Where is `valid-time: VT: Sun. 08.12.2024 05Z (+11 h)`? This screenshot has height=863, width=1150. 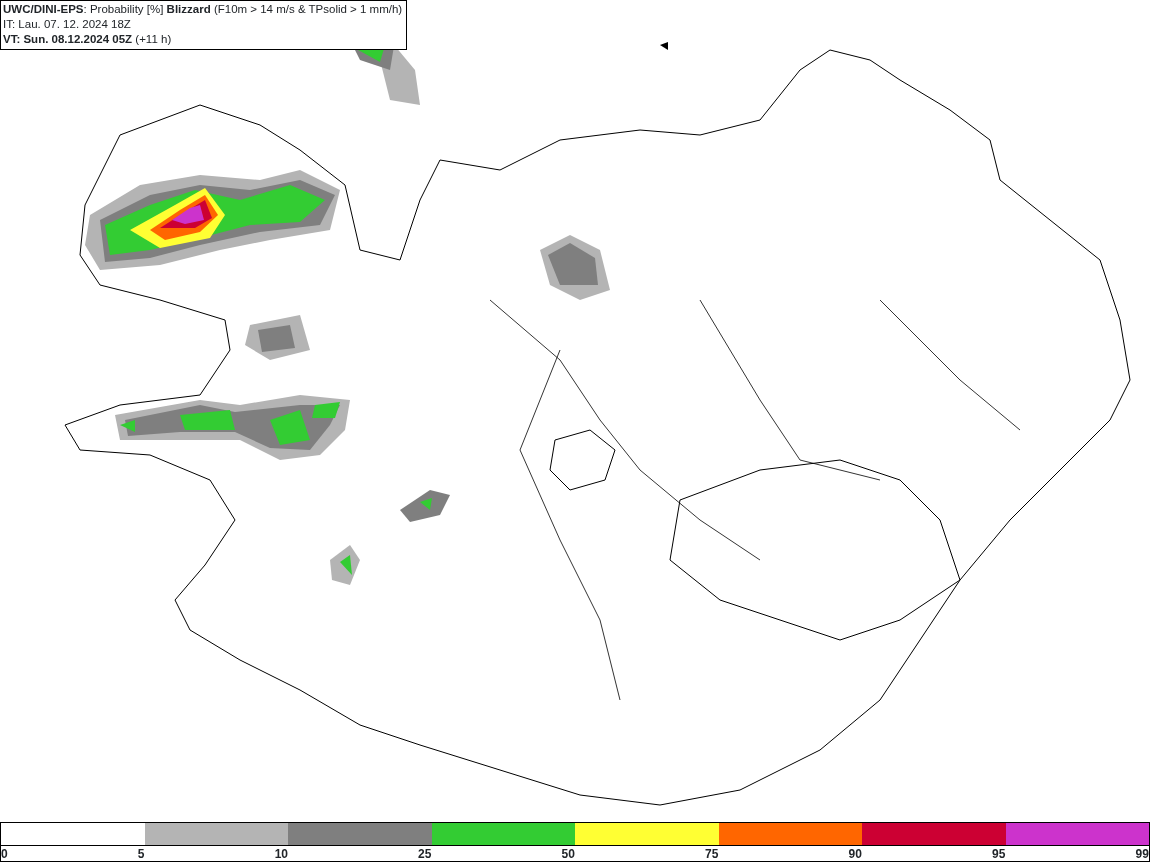
valid-time: VT: Sun. 08.12.2024 05Z (+11 h) is located at coordinates (88, 39).